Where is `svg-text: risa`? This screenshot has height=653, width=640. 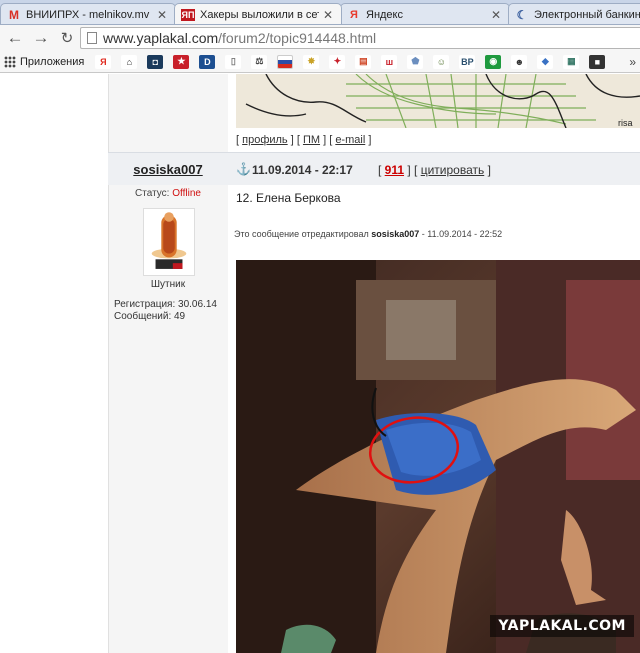 svg-text: risa is located at coordinates (625, 123).